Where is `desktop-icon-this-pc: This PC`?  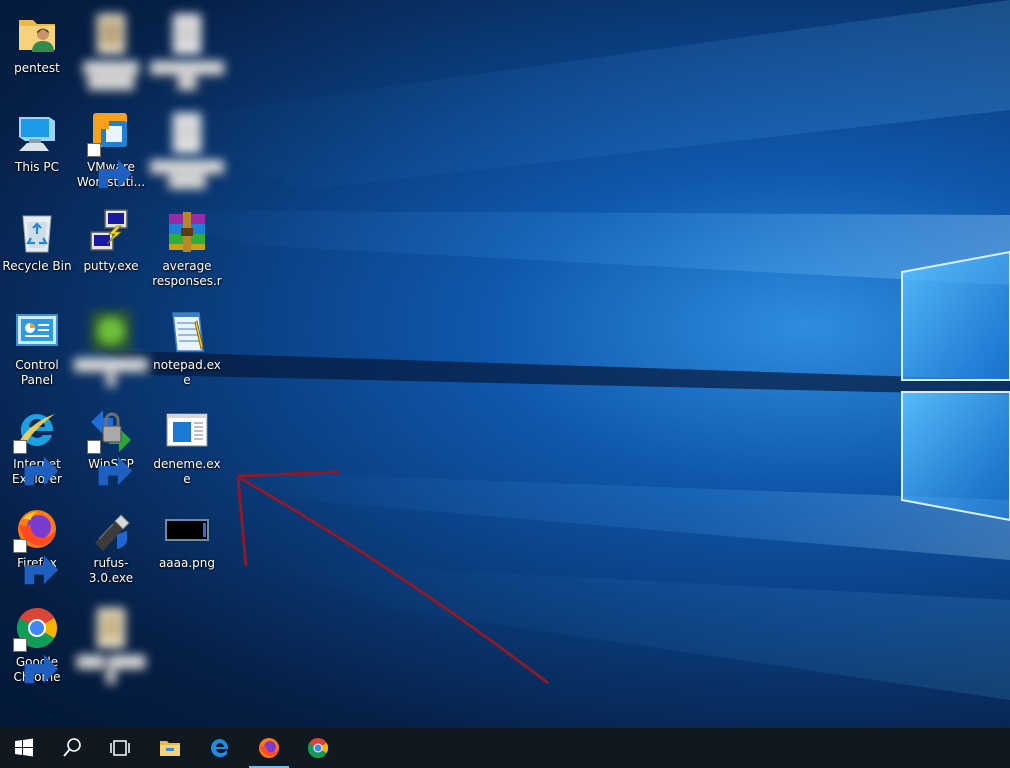
desktop-icon-this-pc: This PC is located at coordinates (37, 151).